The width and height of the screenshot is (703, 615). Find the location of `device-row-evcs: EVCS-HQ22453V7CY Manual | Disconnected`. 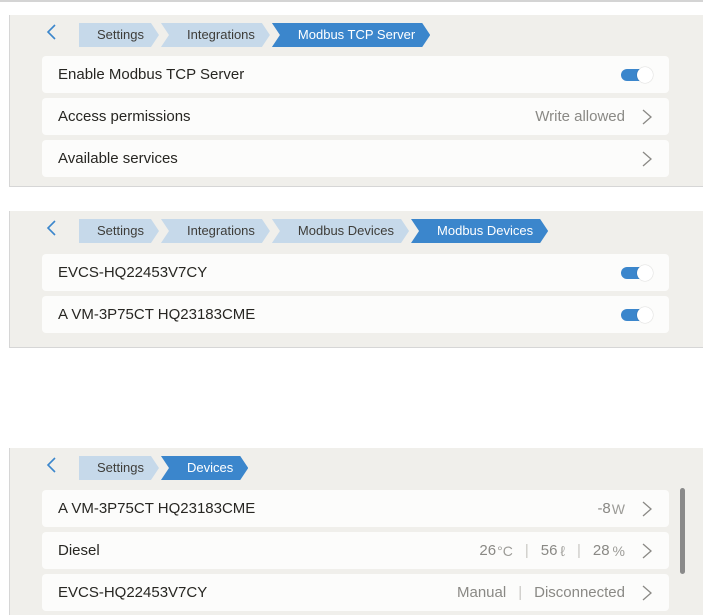

device-row-evcs: EVCS-HQ22453V7CY Manual | Disconnected is located at coordinates (355, 592).